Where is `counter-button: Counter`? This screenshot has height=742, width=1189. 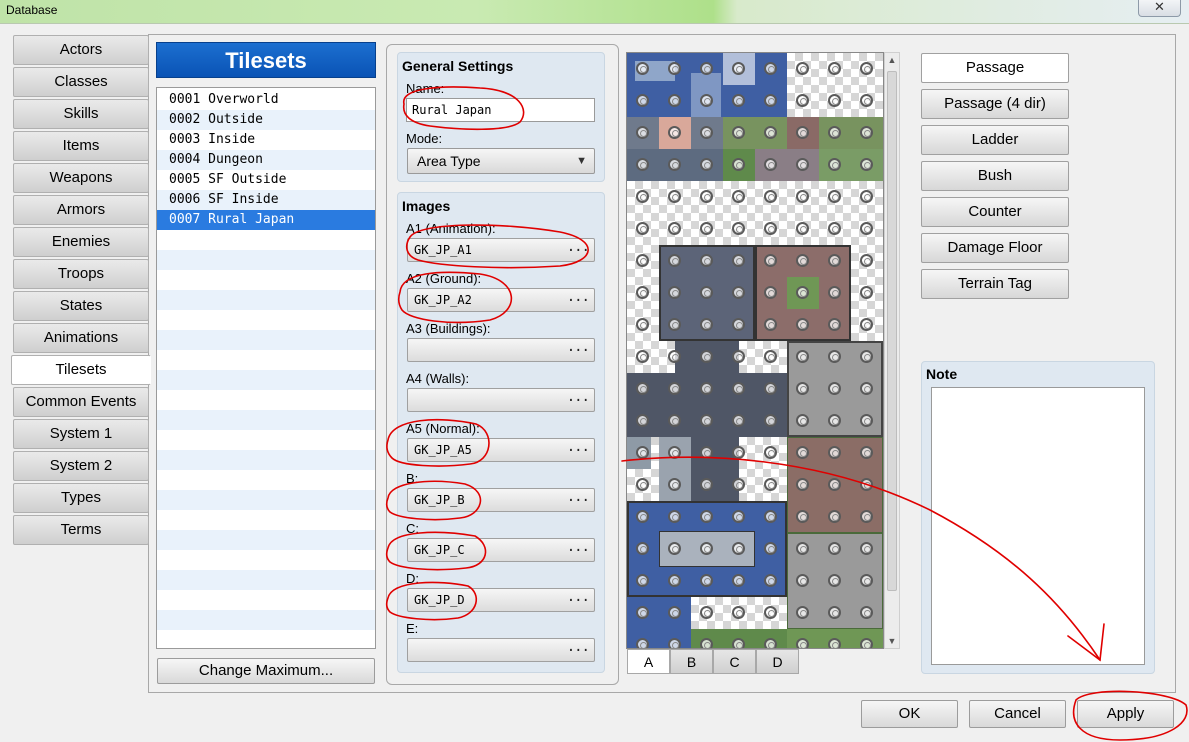 counter-button: Counter is located at coordinates (995, 212).